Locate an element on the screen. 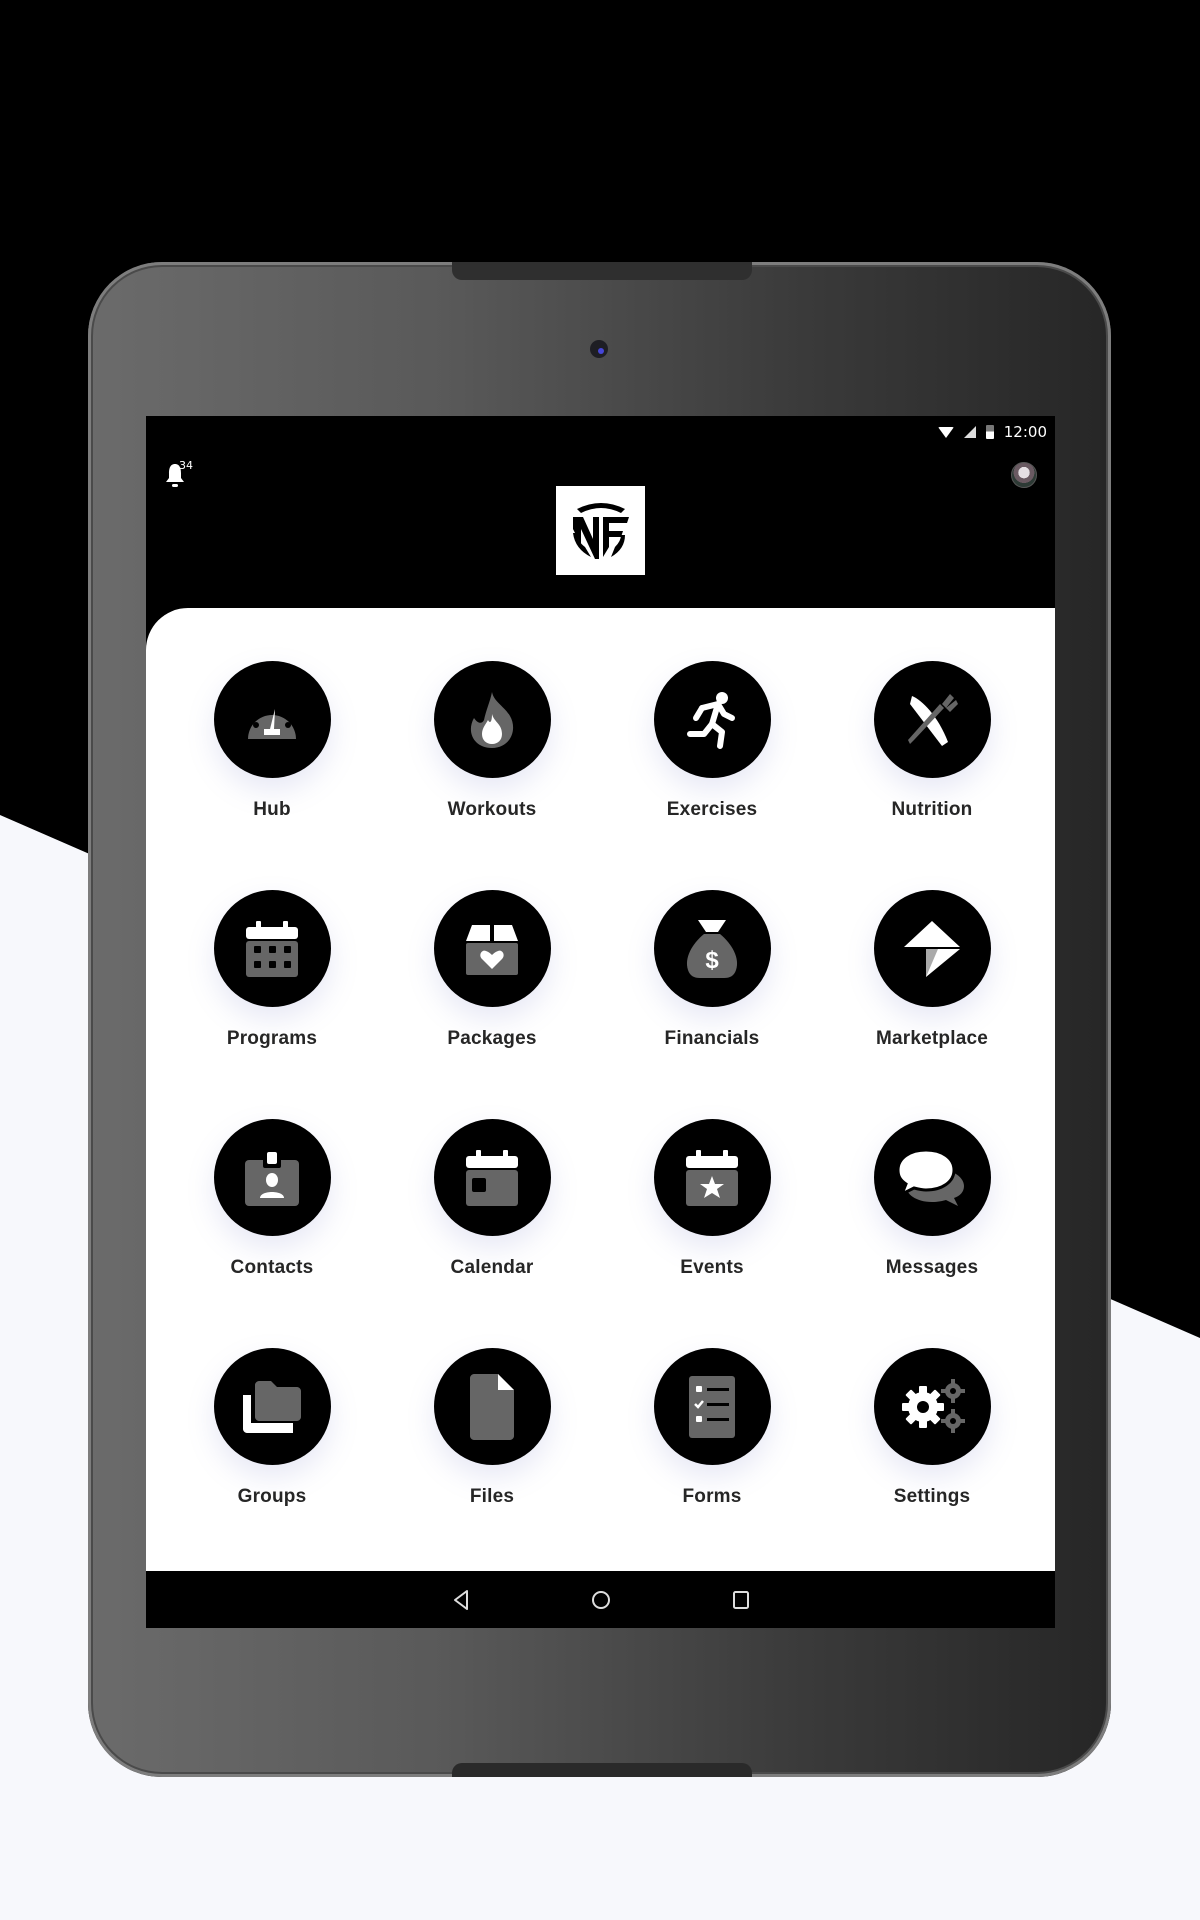  calendar-grid-icon is located at coordinates (272, 948).